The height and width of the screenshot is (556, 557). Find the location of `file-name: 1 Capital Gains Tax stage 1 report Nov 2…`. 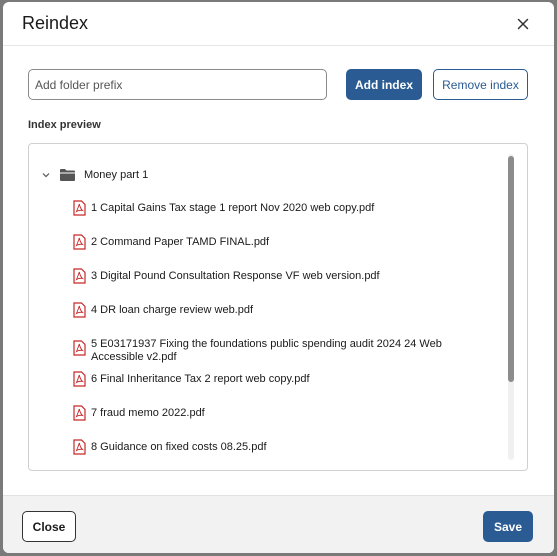

file-name: 1 Capital Gains Tax stage 1 report Nov 2… is located at coordinates (233, 208).